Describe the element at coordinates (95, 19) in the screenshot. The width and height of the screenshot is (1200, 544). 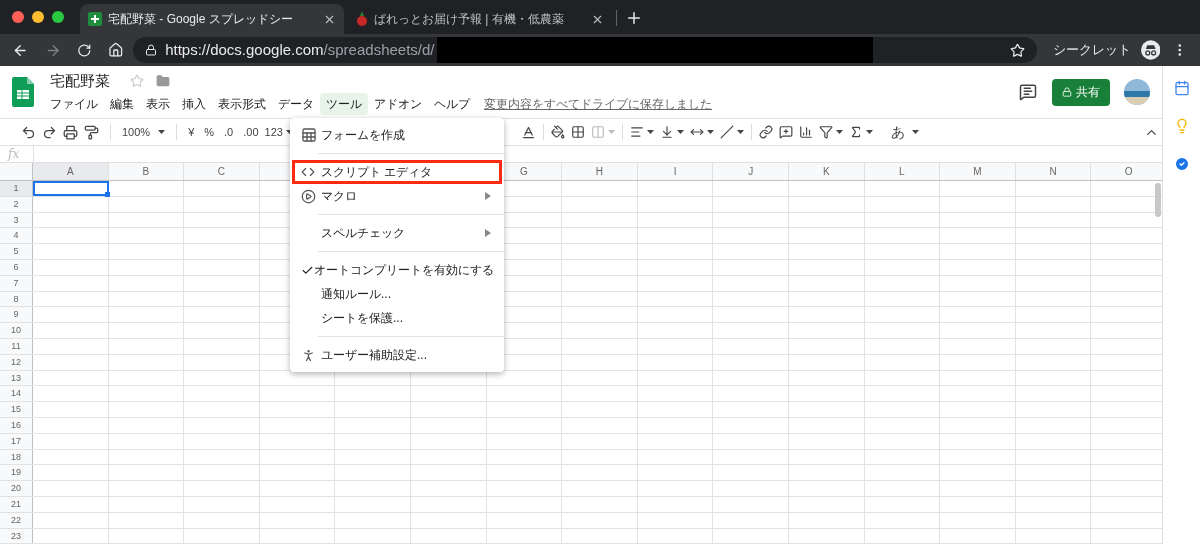
I see `sheets-icon` at that location.